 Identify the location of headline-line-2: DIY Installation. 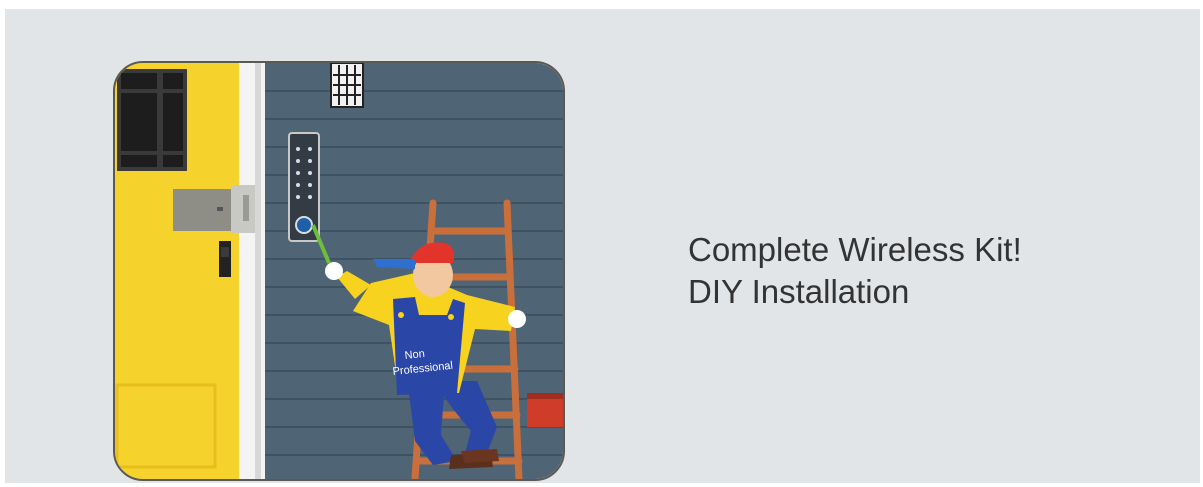
(799, 291).